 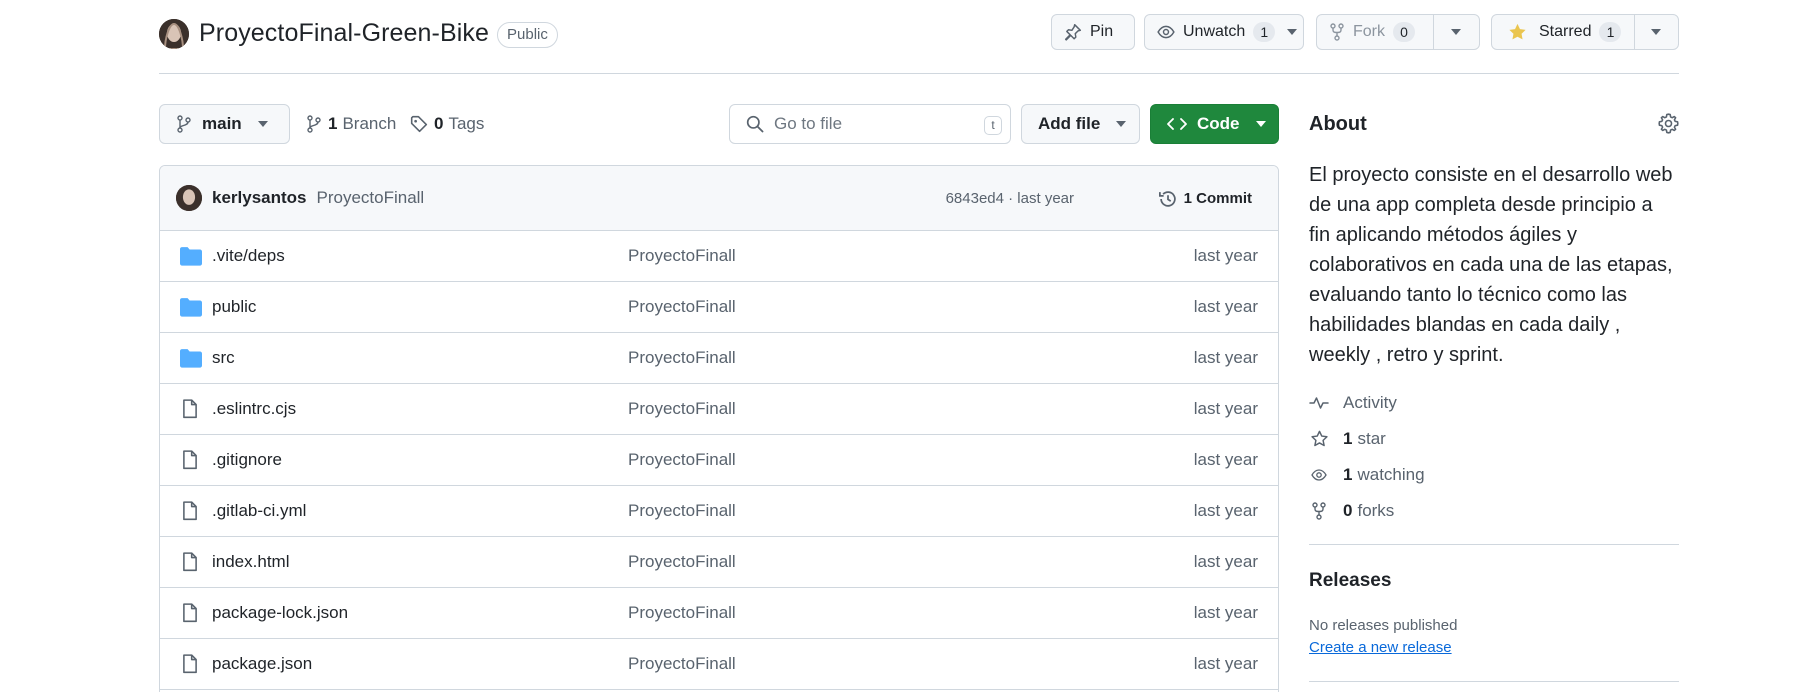 What do you see at coordinates (1353, 403) in the screenshot?
I see `activity-link: Activity` at bounding box center [1353, 403].